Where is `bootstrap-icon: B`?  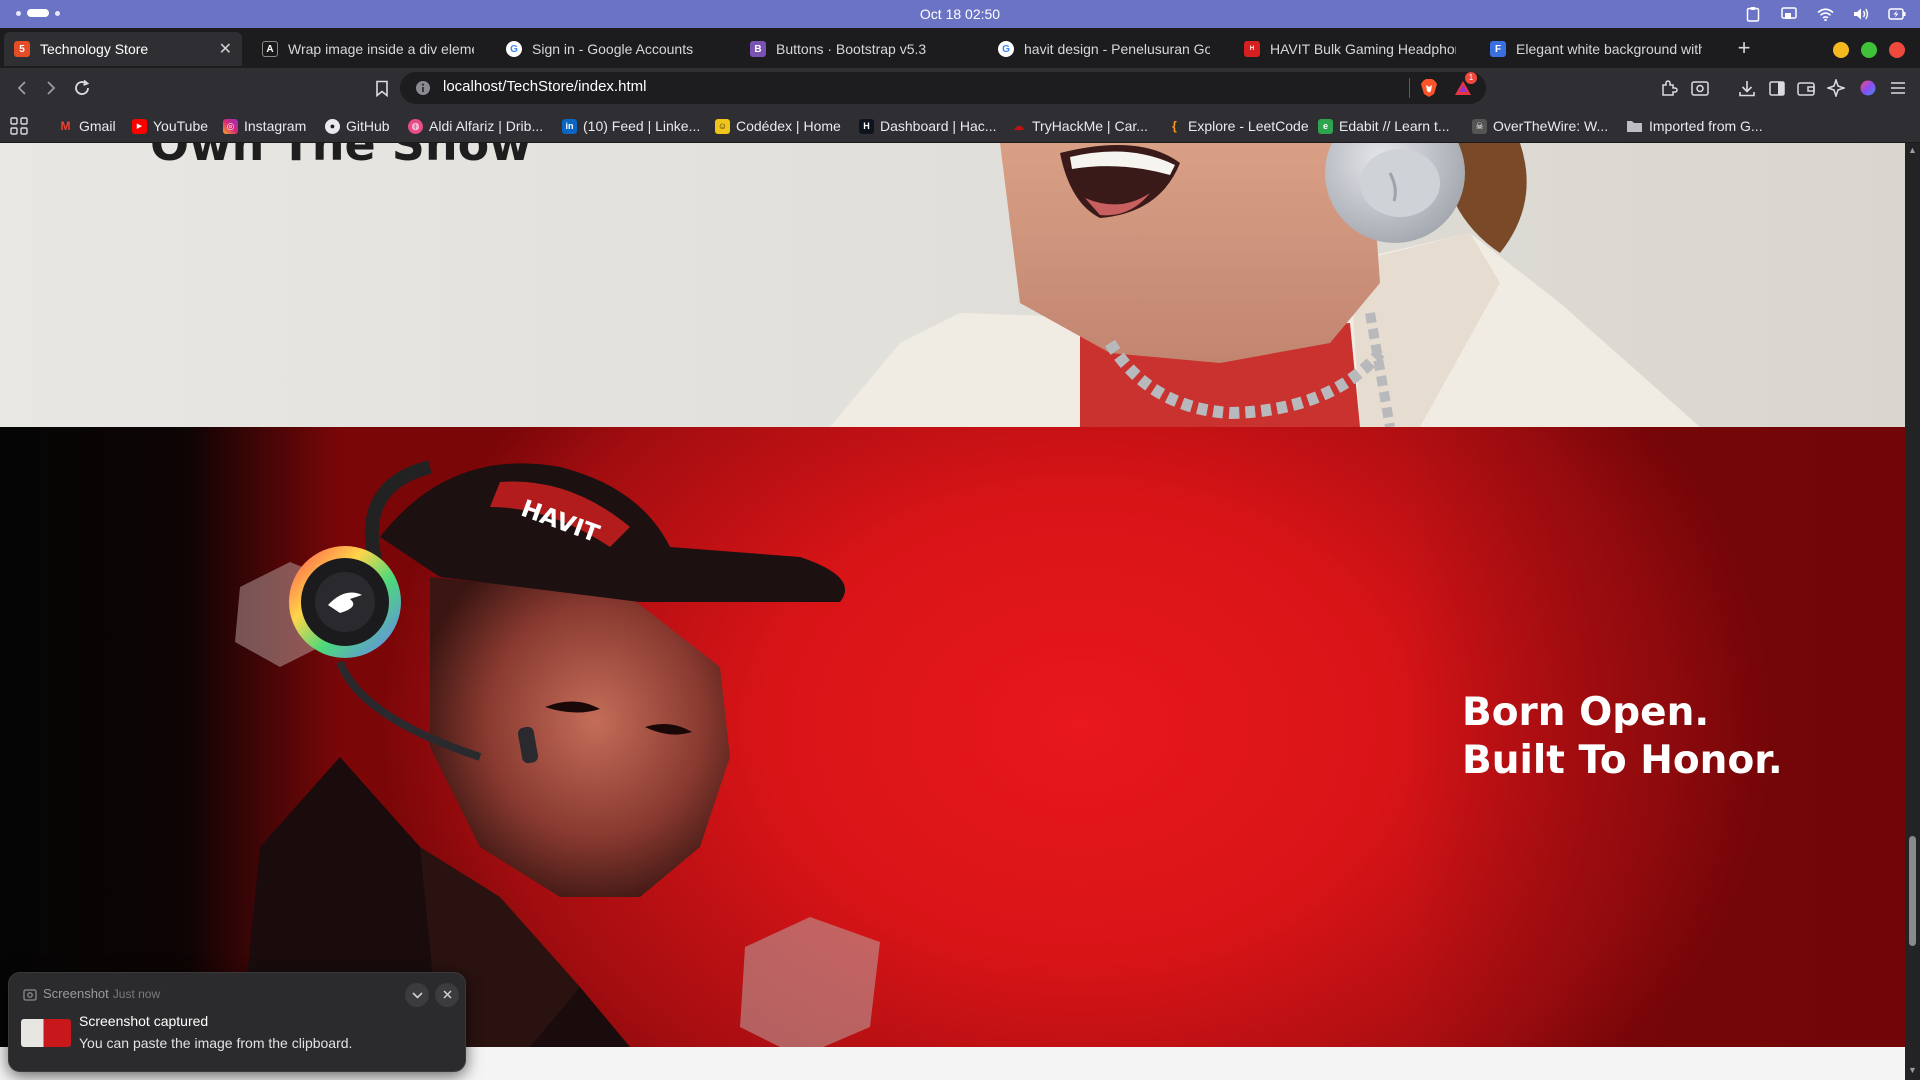 bootstrap-icon: B is located at coordinates (758, 49).